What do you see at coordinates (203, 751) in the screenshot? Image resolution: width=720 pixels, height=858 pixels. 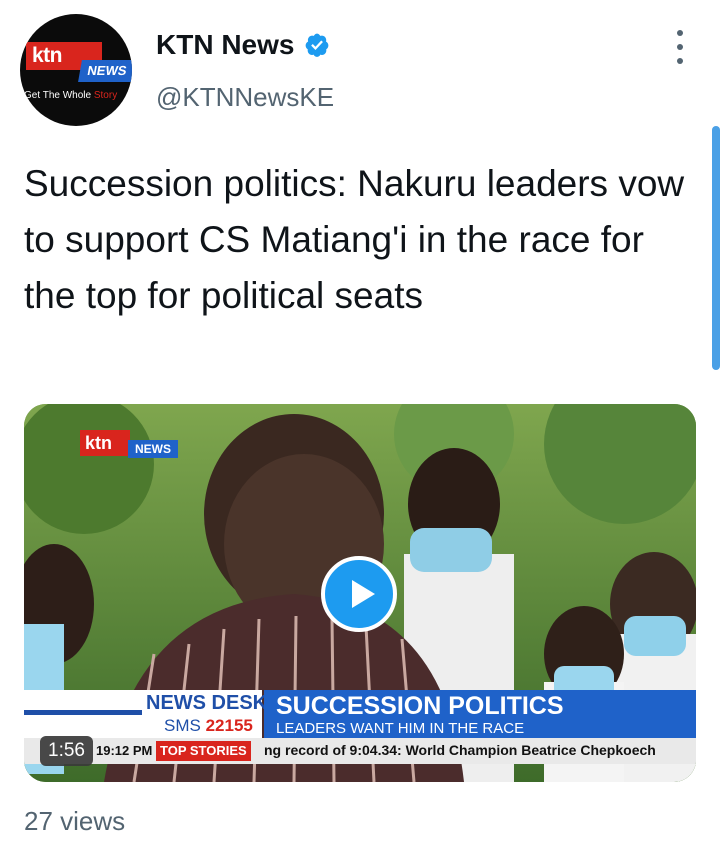 I see `ticker-label: TOP STORIES` at bounding box center [203, 751].